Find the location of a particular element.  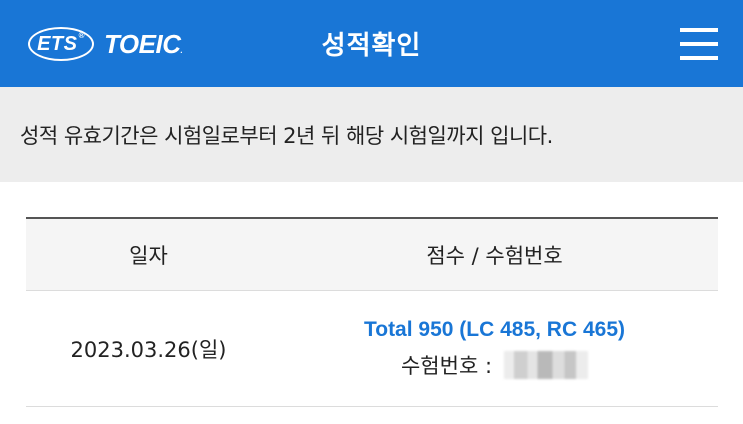

menu-bar-top is located at coordinates (699, 30).